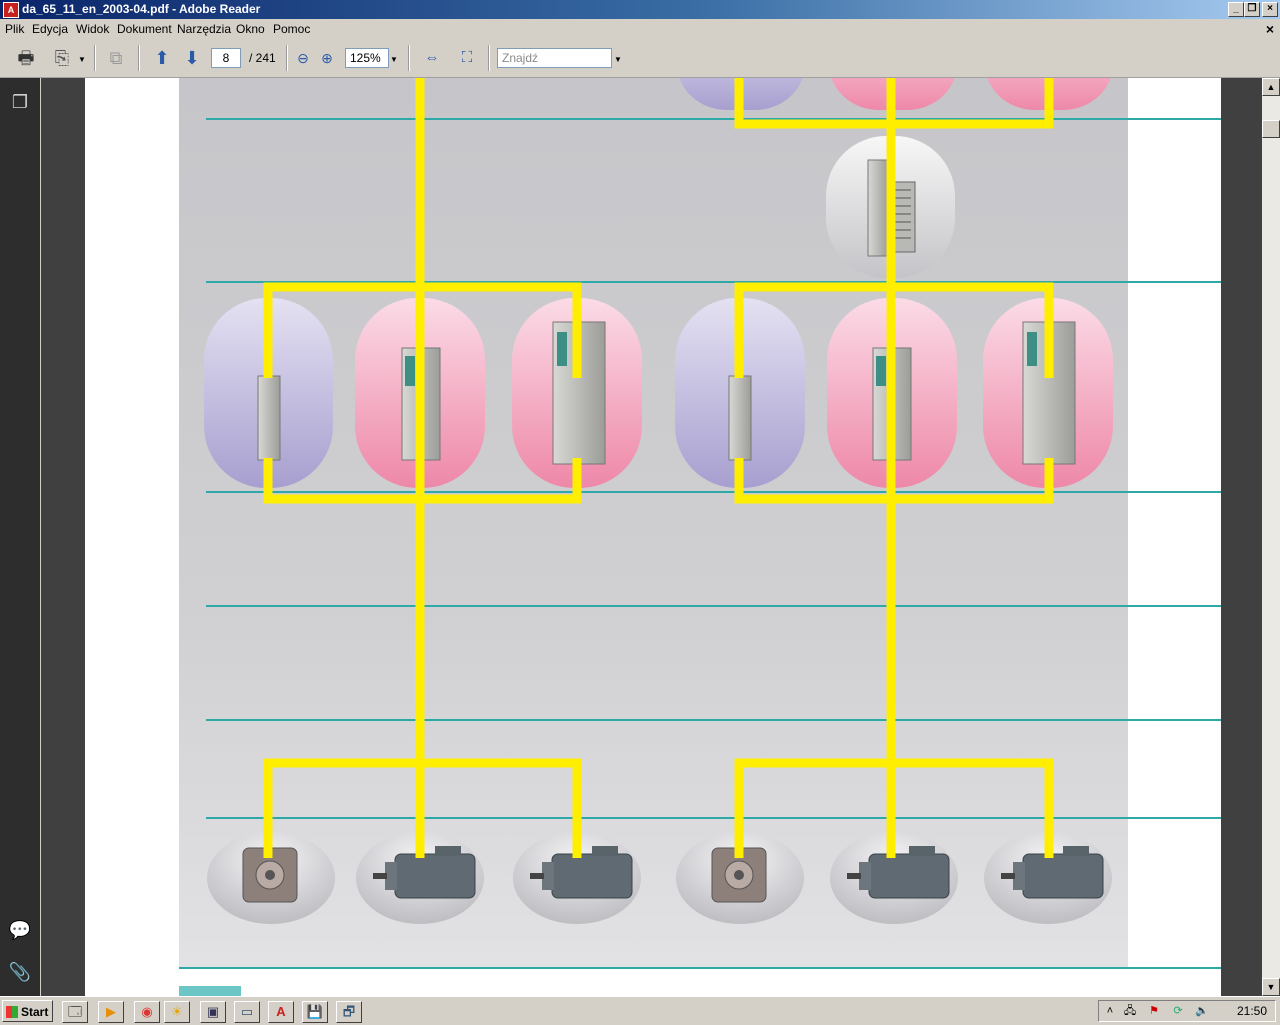 This screenshot has width=1280, height=1025. What do you see at coordinates (35, 1012) in the screenshot?
I see `start-label: Start` at bounding box center [35, 1012].